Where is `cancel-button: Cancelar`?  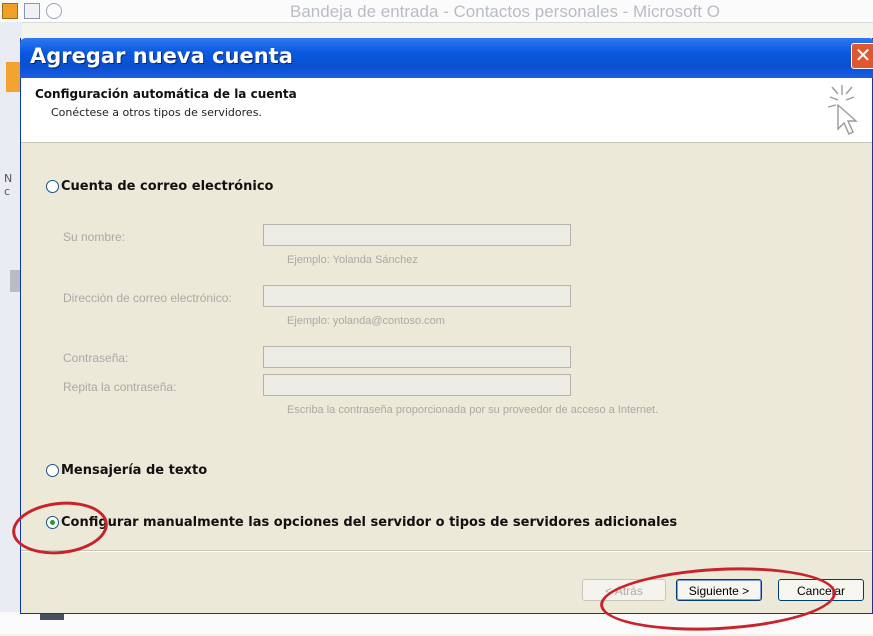 cancel-button: Cancelar is located at coordinates (821, 590).